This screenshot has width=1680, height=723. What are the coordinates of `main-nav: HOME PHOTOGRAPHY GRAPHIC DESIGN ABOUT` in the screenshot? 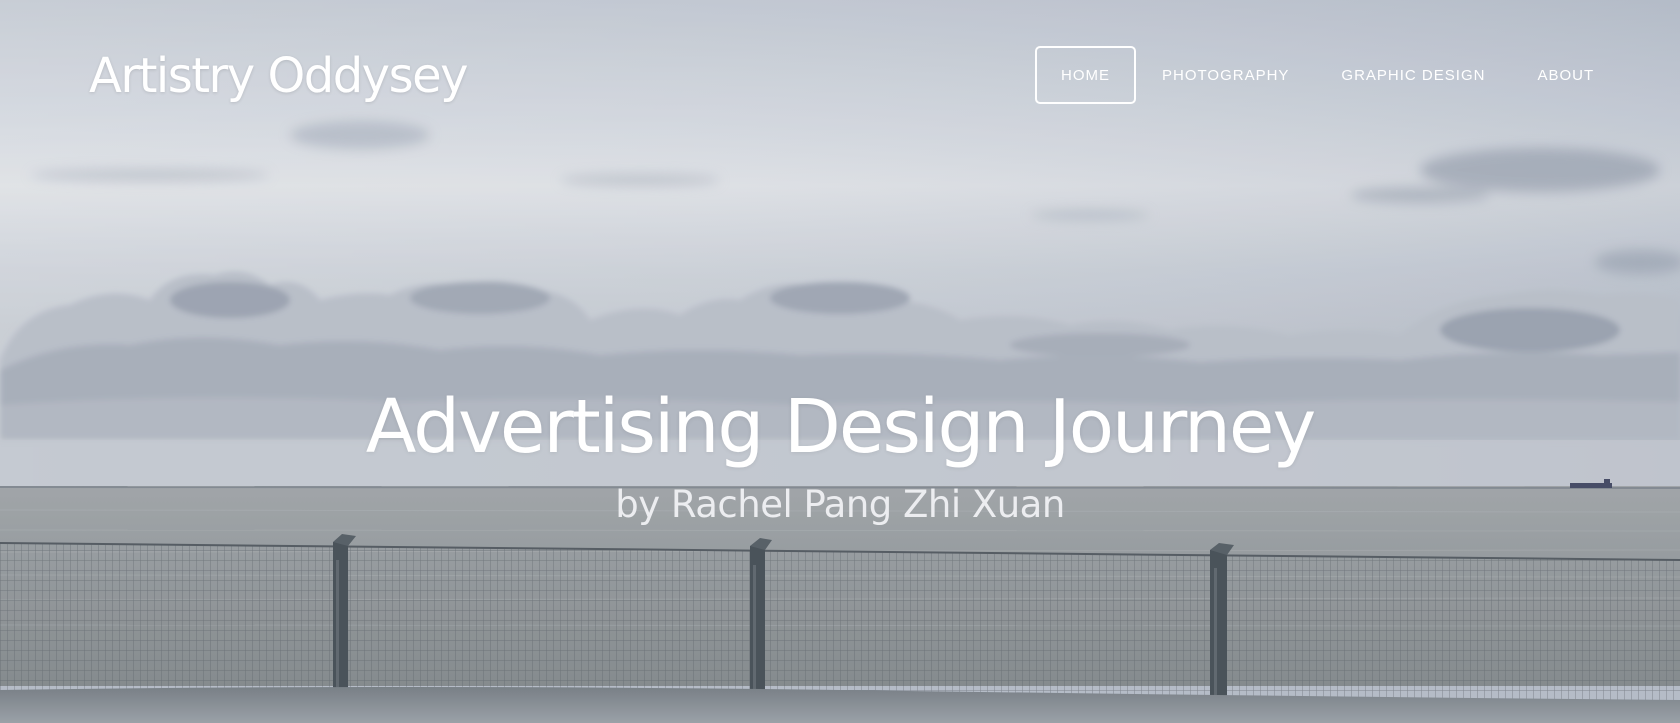 It's located at (1327, 75).